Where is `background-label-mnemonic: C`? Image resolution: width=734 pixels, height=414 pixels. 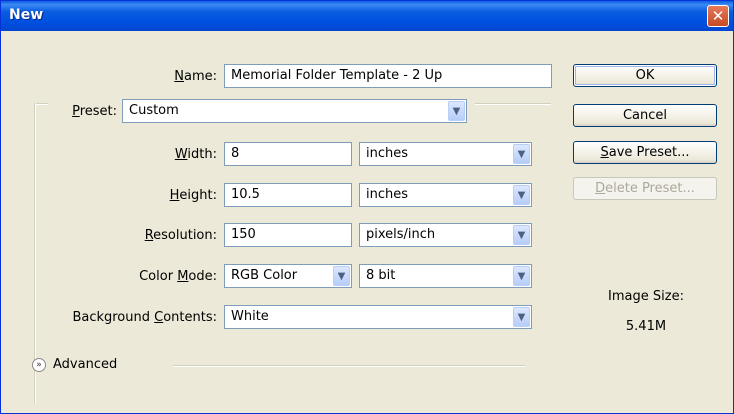
background-label-mnemonic: C is located at coordinates (159, 317).